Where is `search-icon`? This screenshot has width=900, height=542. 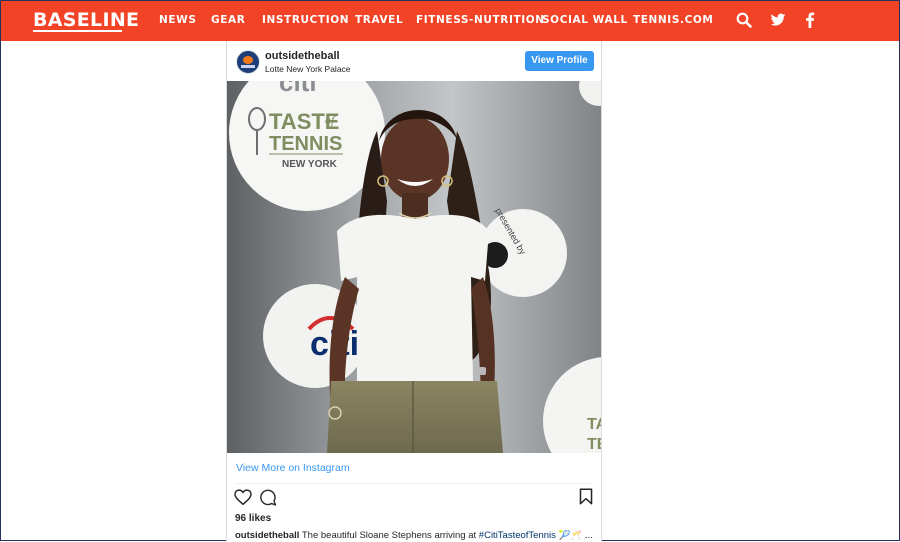 search-icon is located at coordinates (744, 20).